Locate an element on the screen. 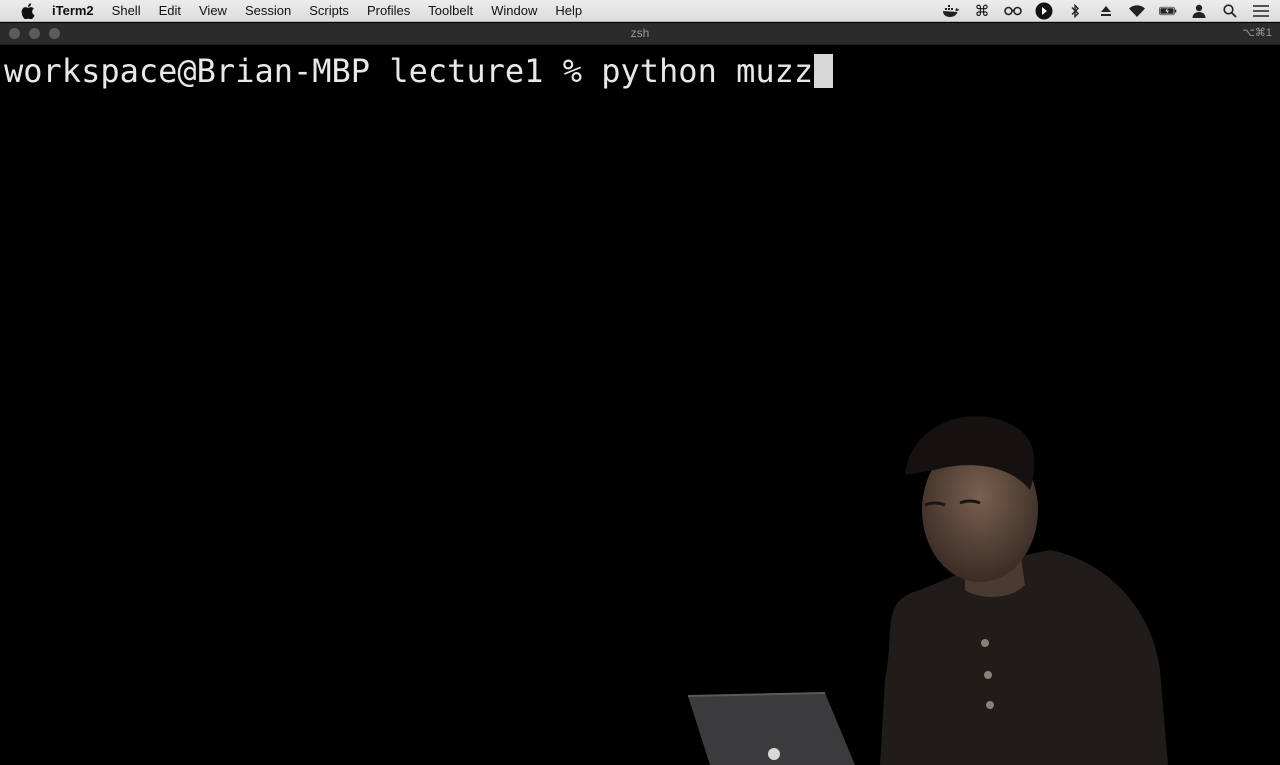 This screenshot has height=765, width=1280. menu-scripts: Scripts is located at coordinates (329, 10).